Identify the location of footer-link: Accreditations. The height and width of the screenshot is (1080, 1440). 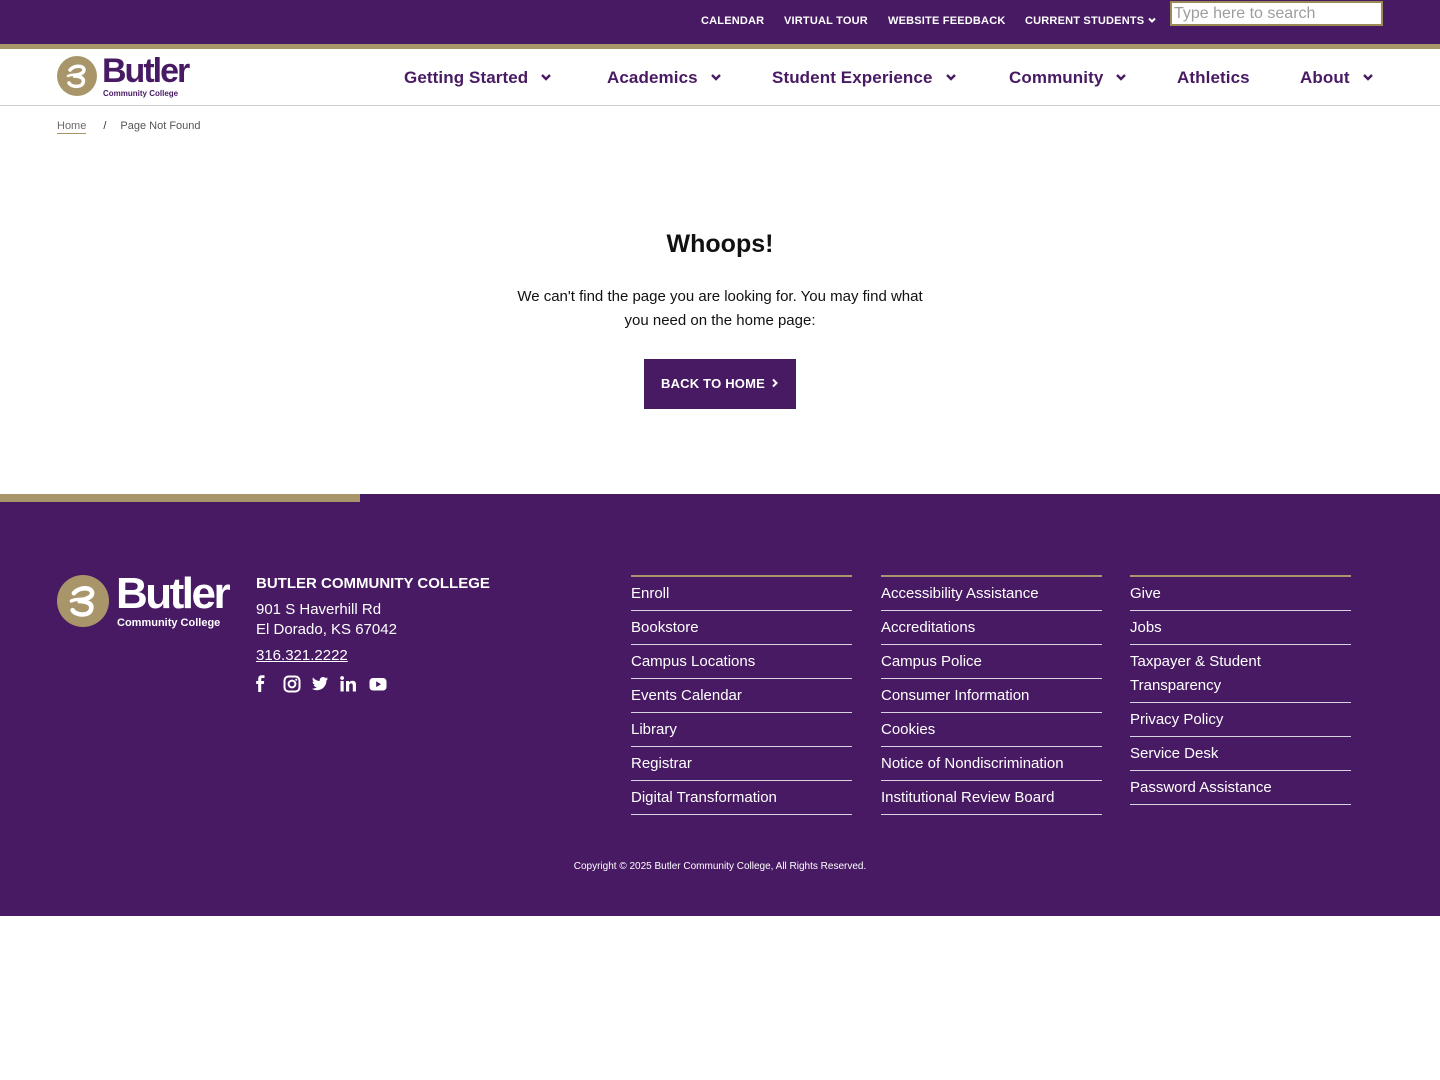
(991, 628).